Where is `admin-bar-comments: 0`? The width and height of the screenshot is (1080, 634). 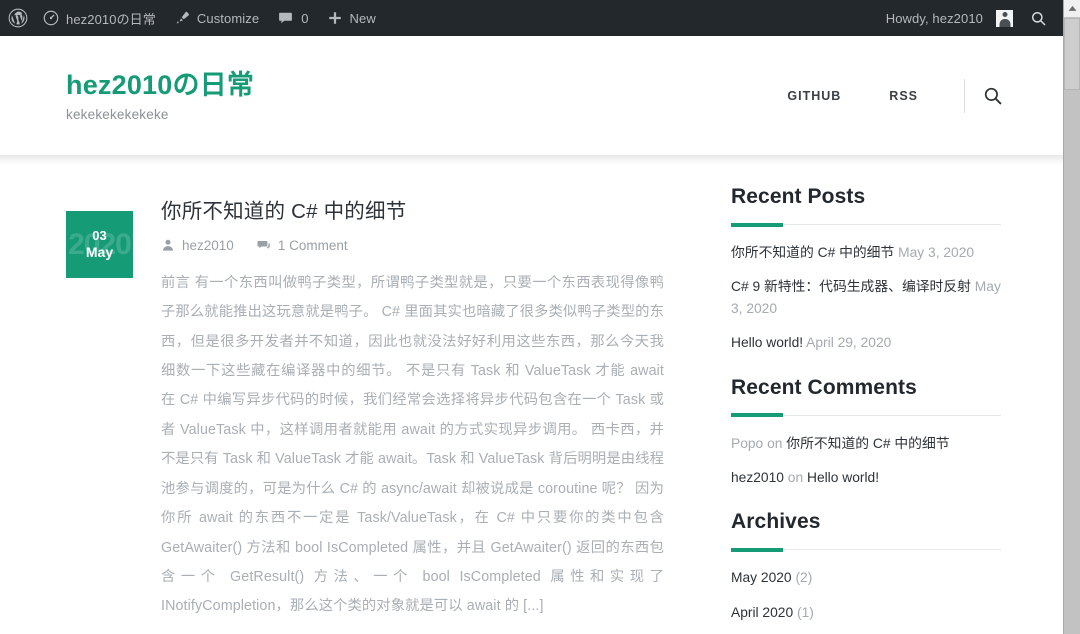
admin-bar-comments: 0 is located at coordinates (292, 18).